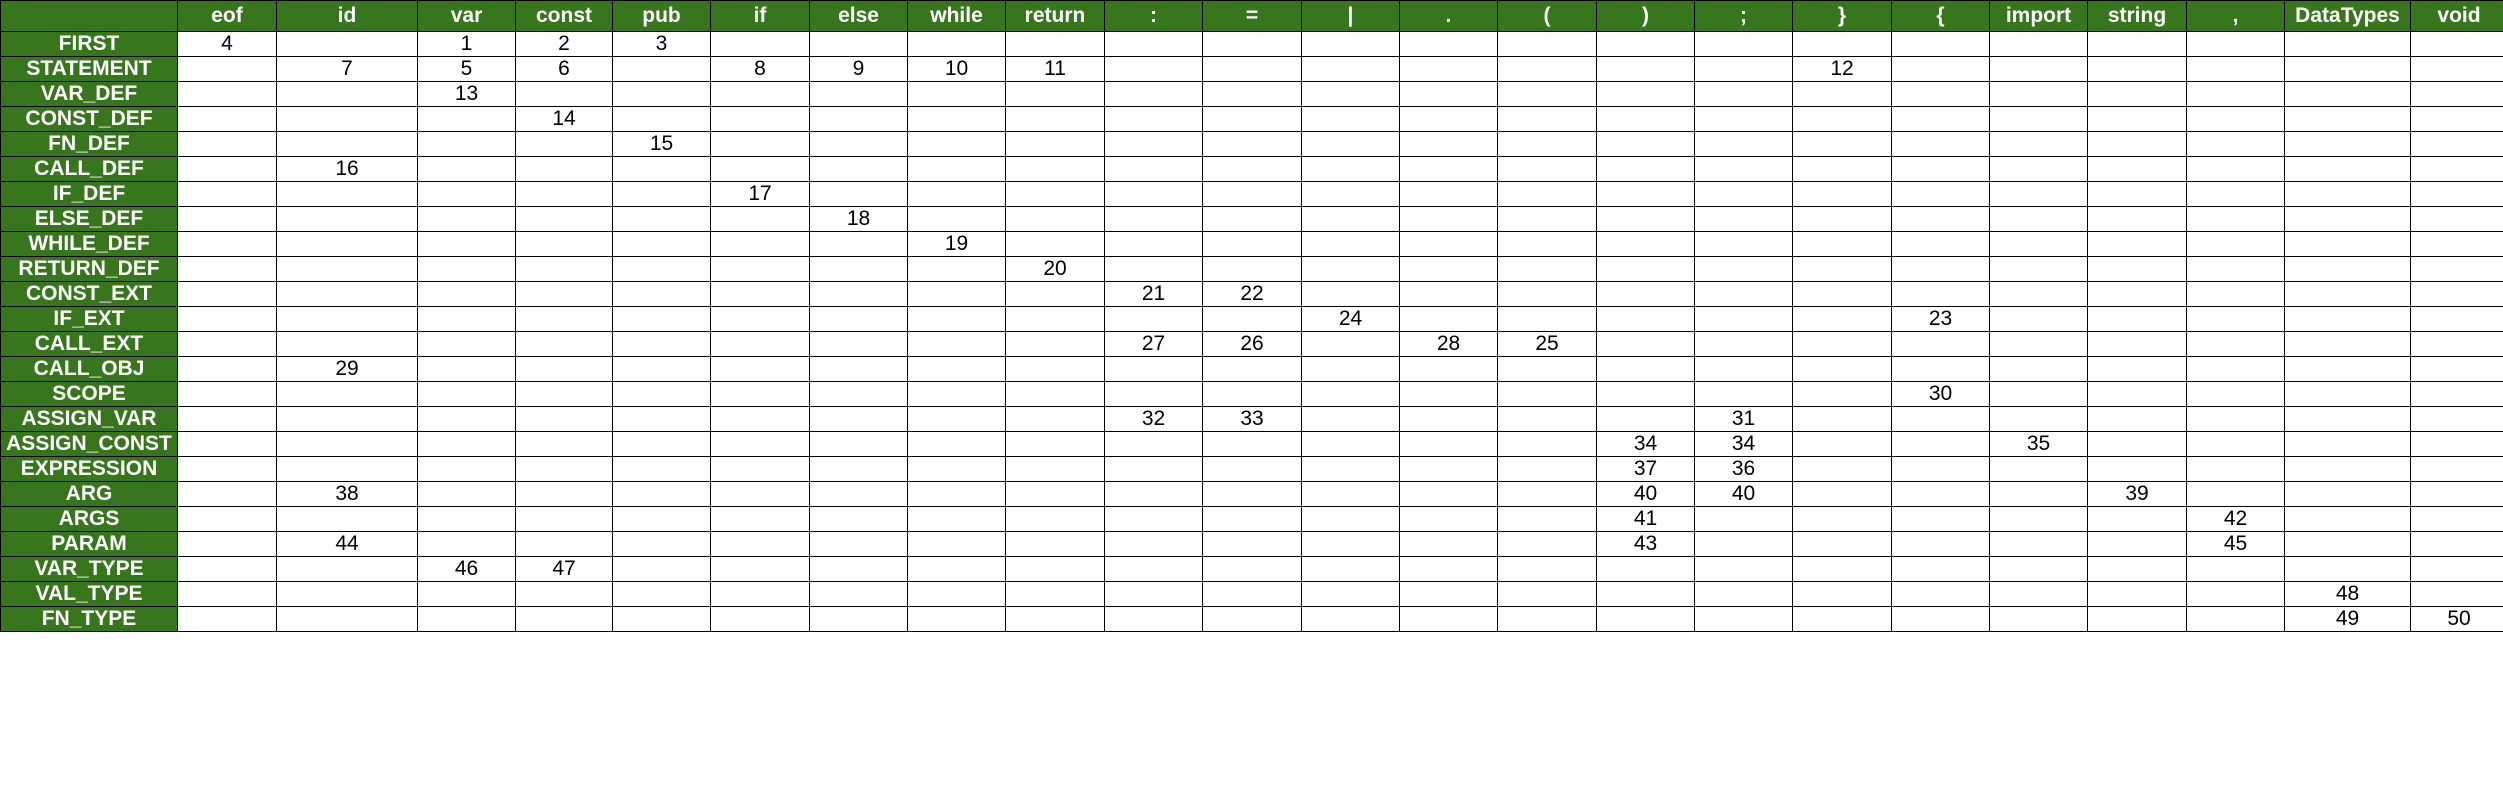 The image size is (2503, 811). I want to click on table-cell: 7, so click(347, 69).